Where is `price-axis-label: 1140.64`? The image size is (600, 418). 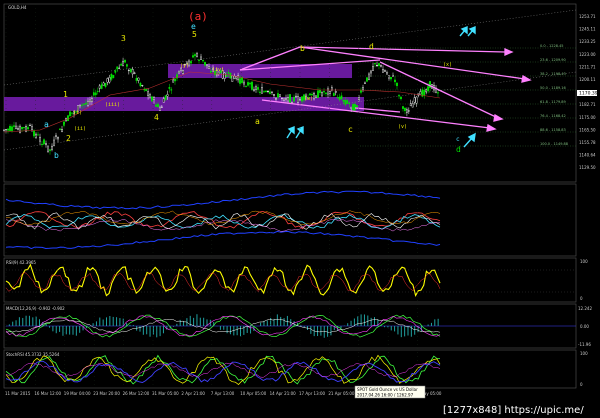 price-axis-label: 1140.64 is located at coordinates (587, 155).